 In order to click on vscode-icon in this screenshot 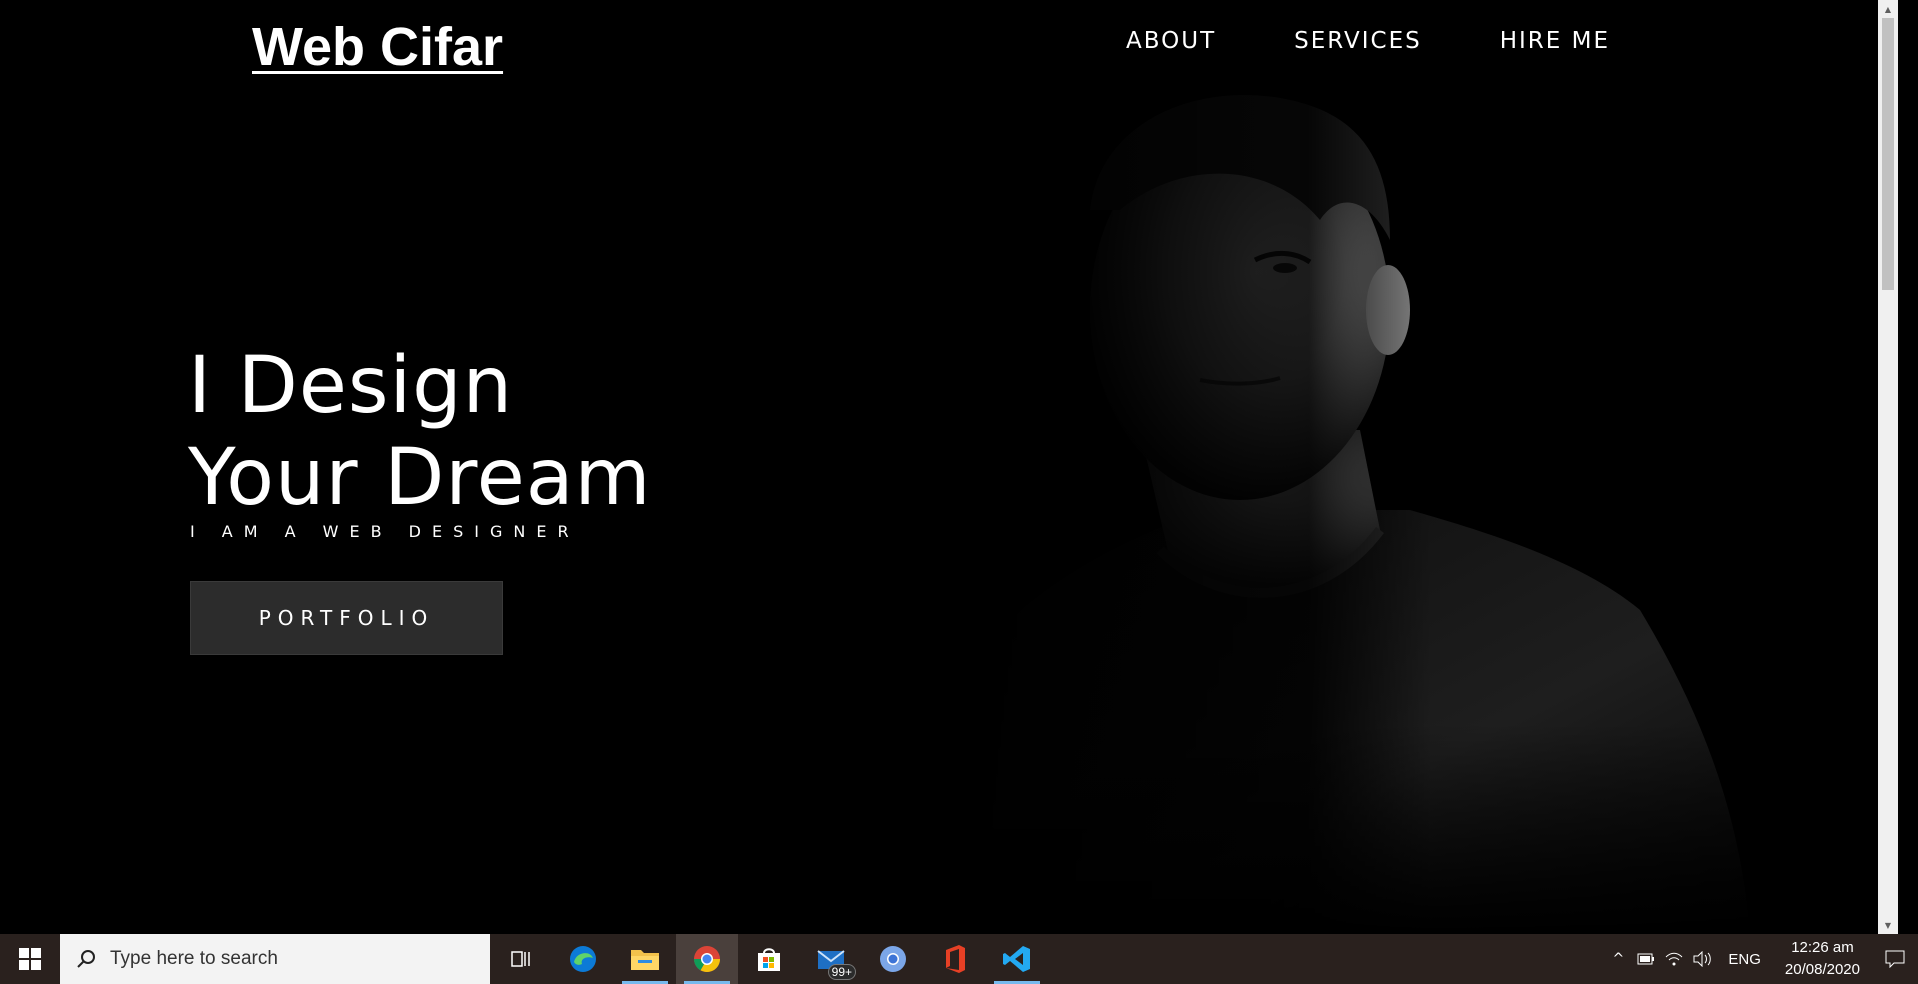, I will do `click(1016, 959)`.